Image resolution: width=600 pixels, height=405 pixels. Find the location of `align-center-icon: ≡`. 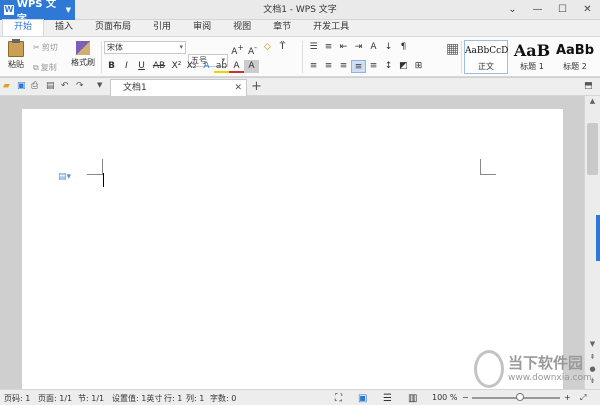

align-center-icon: ≡ is located at coordinates (328, 66).